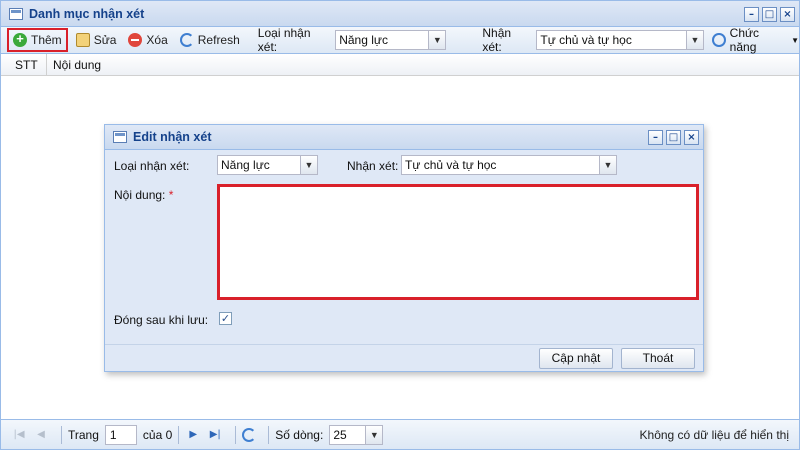 The width and height of the screenshot is (800, 450). Describe the element at coordinates (497, 40) in the screenshot. I see `comment-filter-label: Nhận xét:` at that location.